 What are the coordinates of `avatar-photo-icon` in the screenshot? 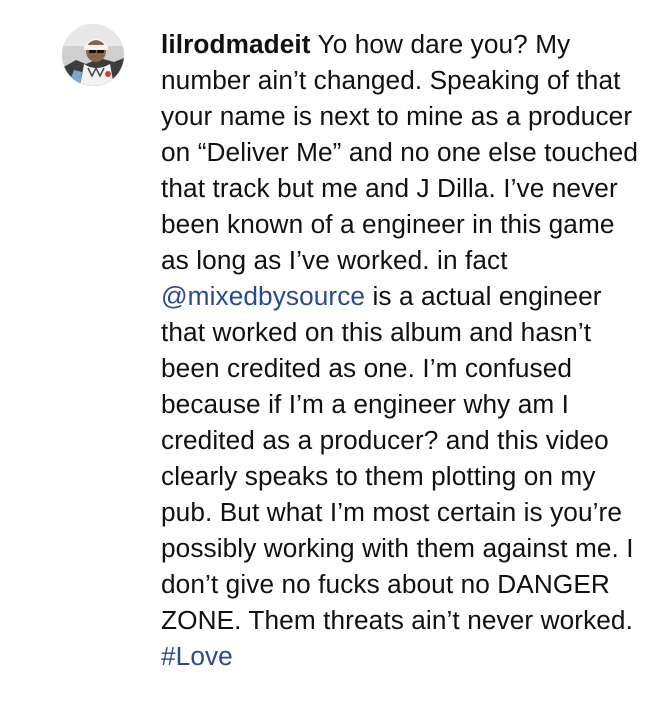 It's located at (93, 55).